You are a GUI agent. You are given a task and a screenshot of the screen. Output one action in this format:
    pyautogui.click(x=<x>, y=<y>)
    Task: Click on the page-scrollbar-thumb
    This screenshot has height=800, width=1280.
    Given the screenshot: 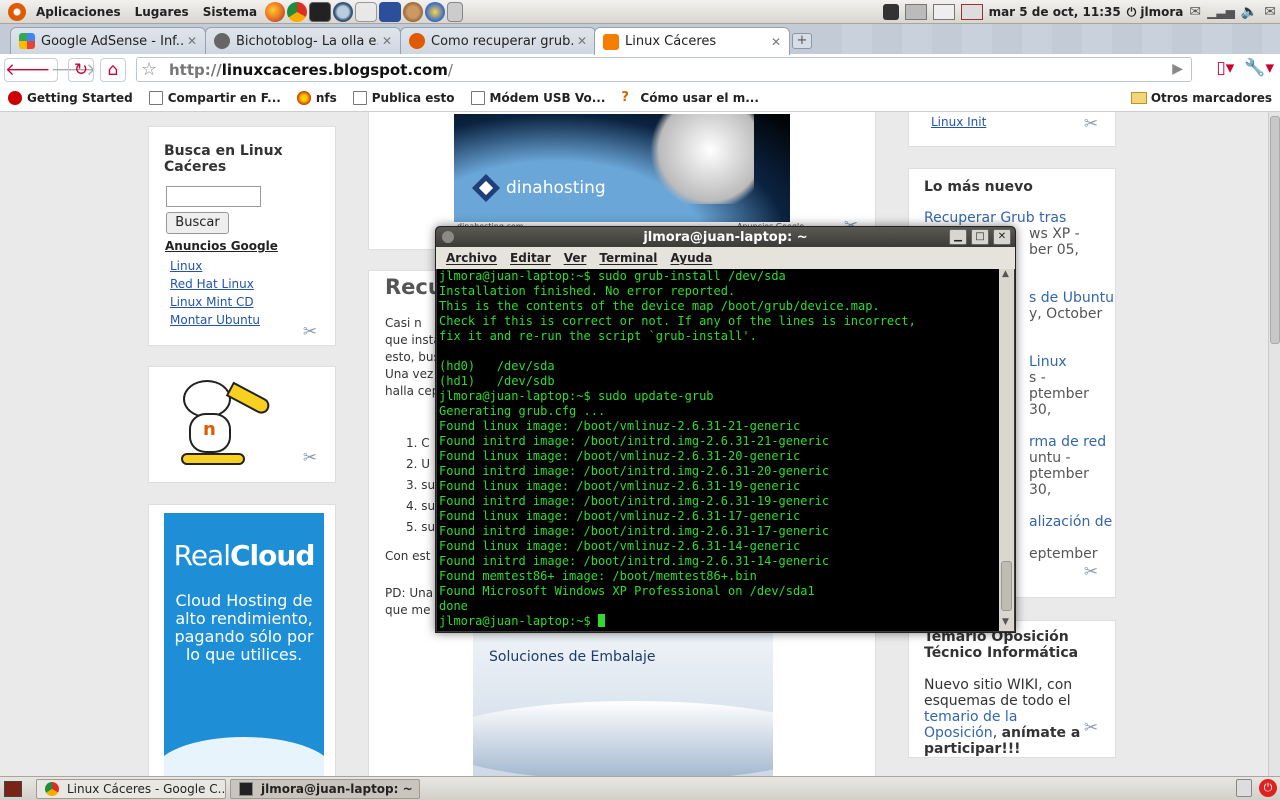 What is the action you would take?
    pyautogui.click(x=1275, y=230)
    